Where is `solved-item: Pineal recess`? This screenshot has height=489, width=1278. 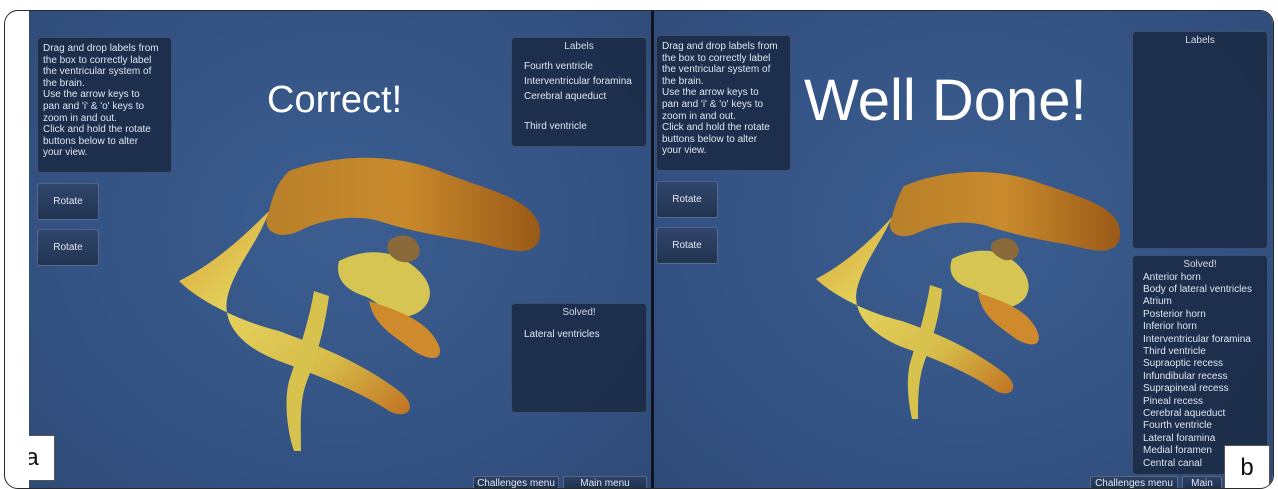
solved-item: Pineal recess is located at coordinates (1173, 401).